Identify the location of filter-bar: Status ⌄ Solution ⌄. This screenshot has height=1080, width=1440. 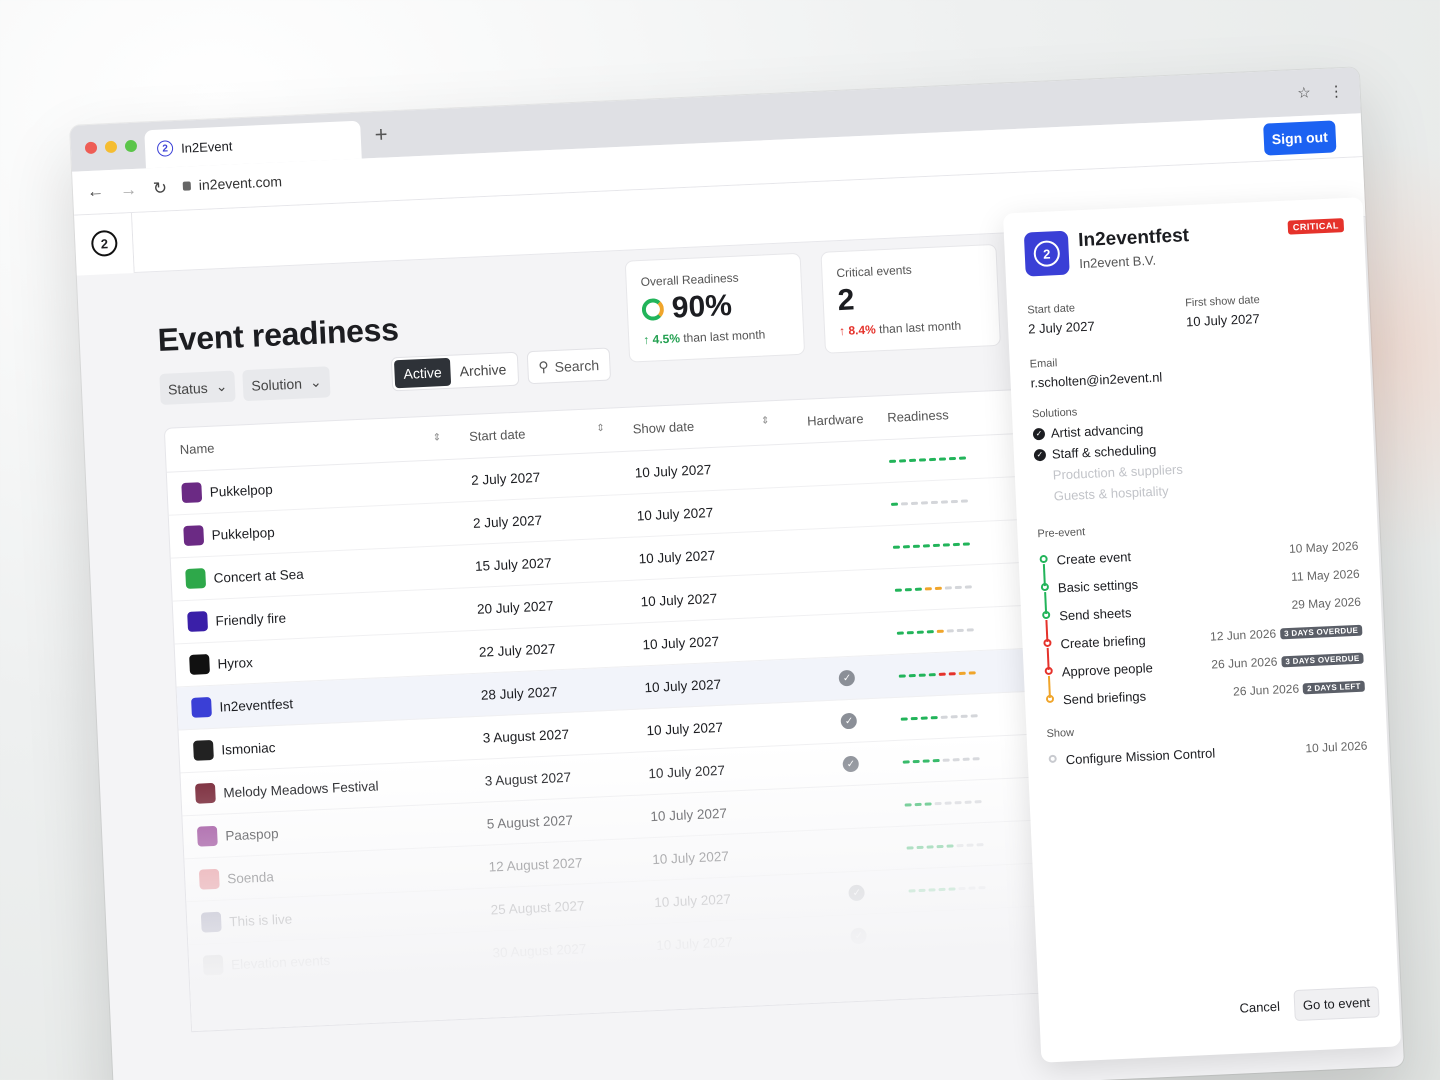
(245, 385).